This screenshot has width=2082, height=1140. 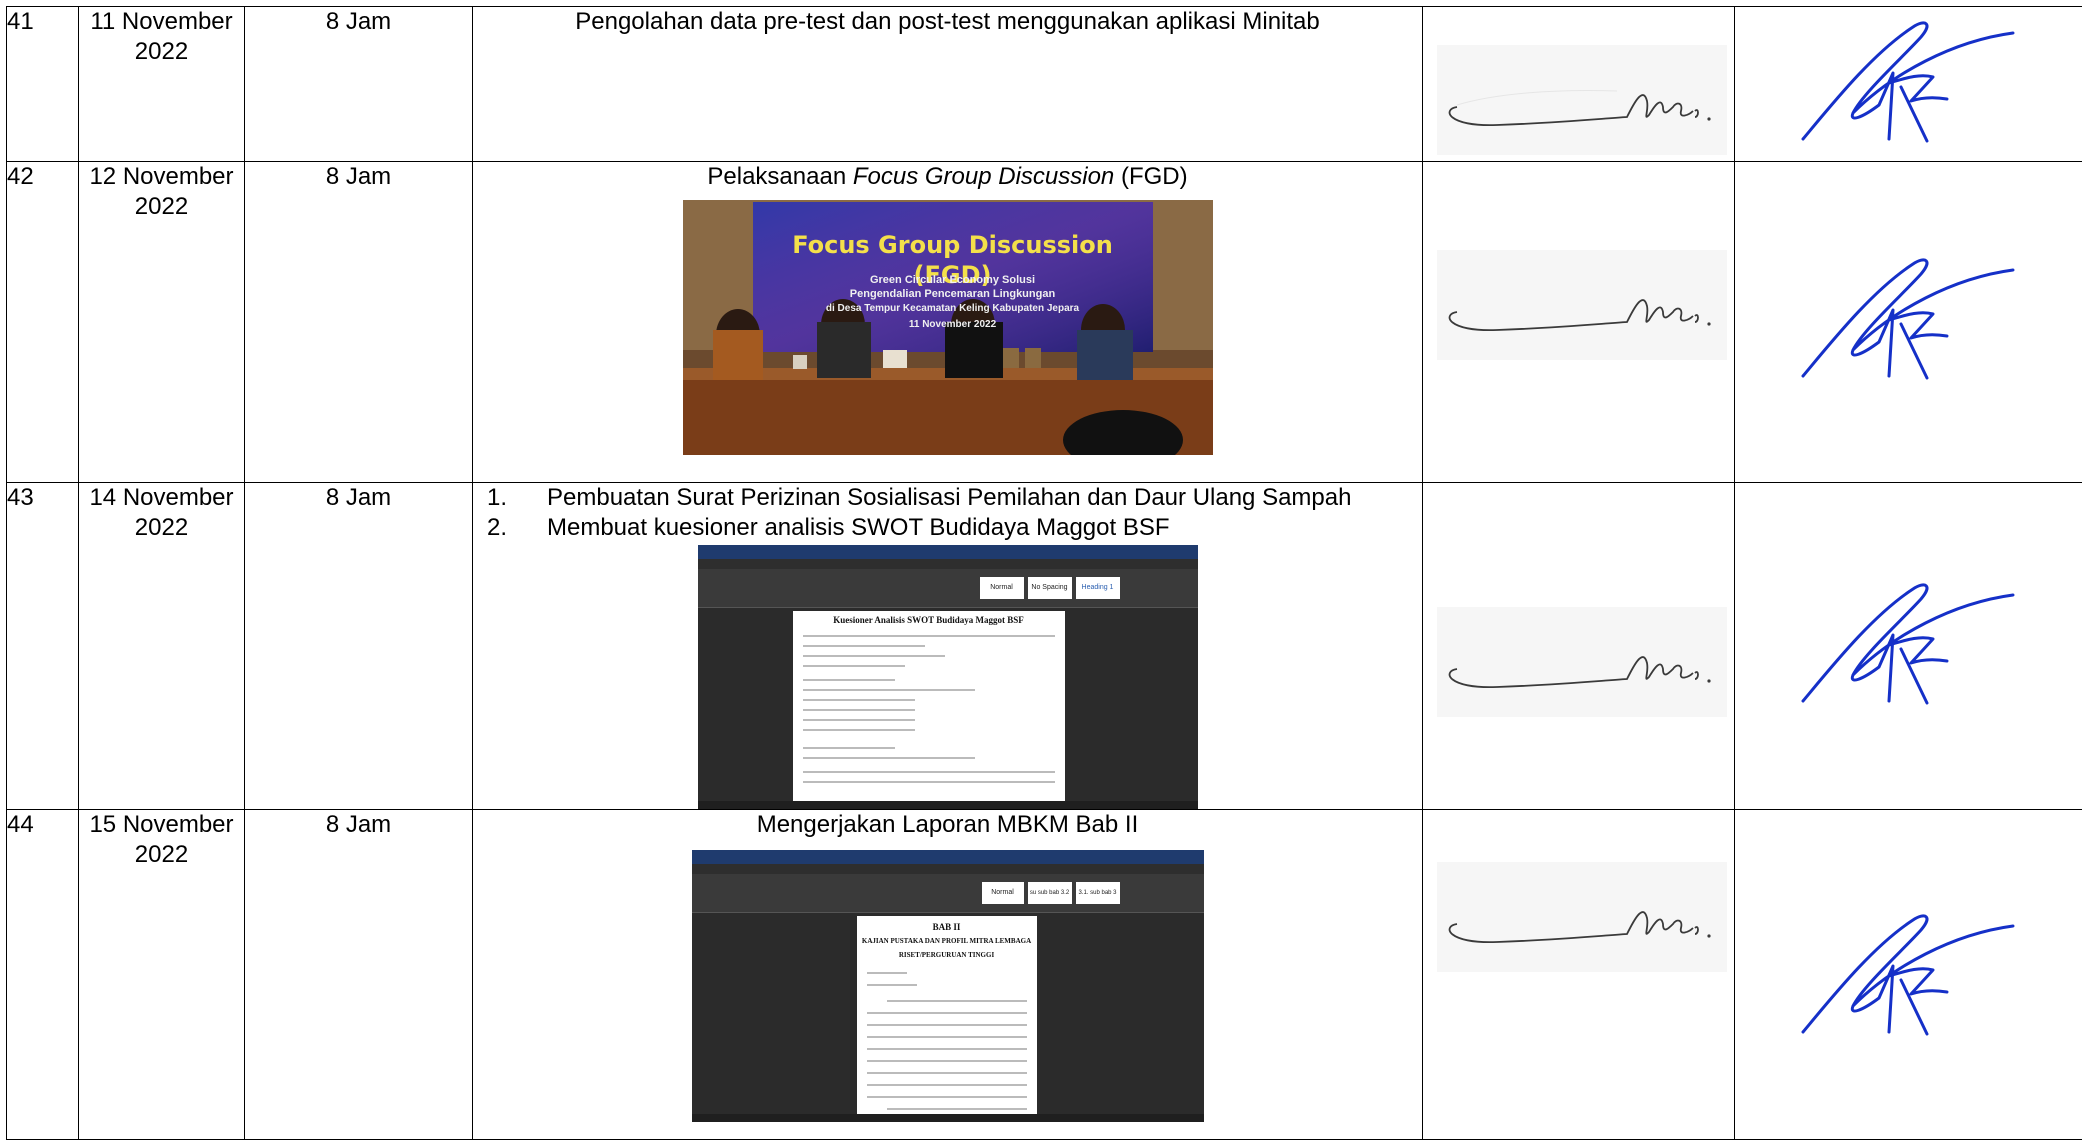 What do you see at coordinates (1050, 893) in the screenshot?
I see `style-sub-bab-32: su sub bab 3.2` at bounding box center [1050, 893].